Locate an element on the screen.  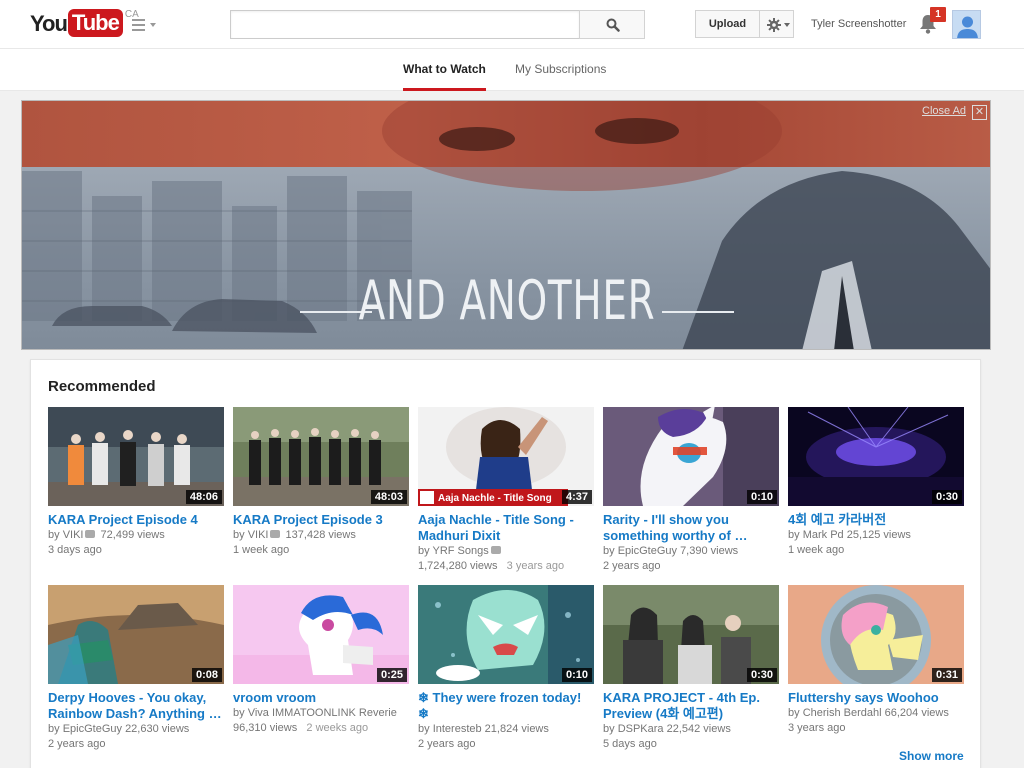
video-stats: 96,310 views 2 weeks ago is located at coordinates (321, 728).